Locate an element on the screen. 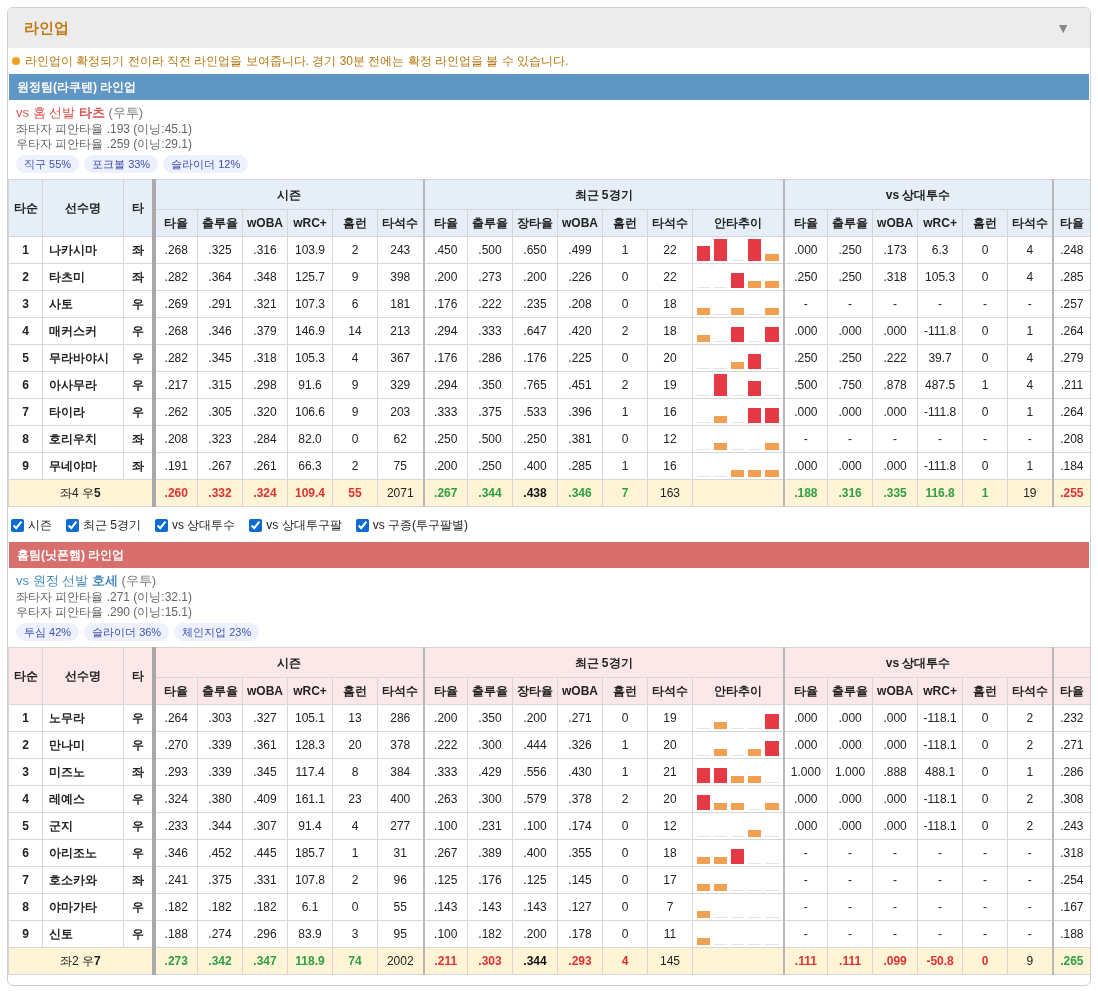 This screenshot has height=993, width=1098. column-group-header: 최근 5경기 is located at coordinates (603, 662).